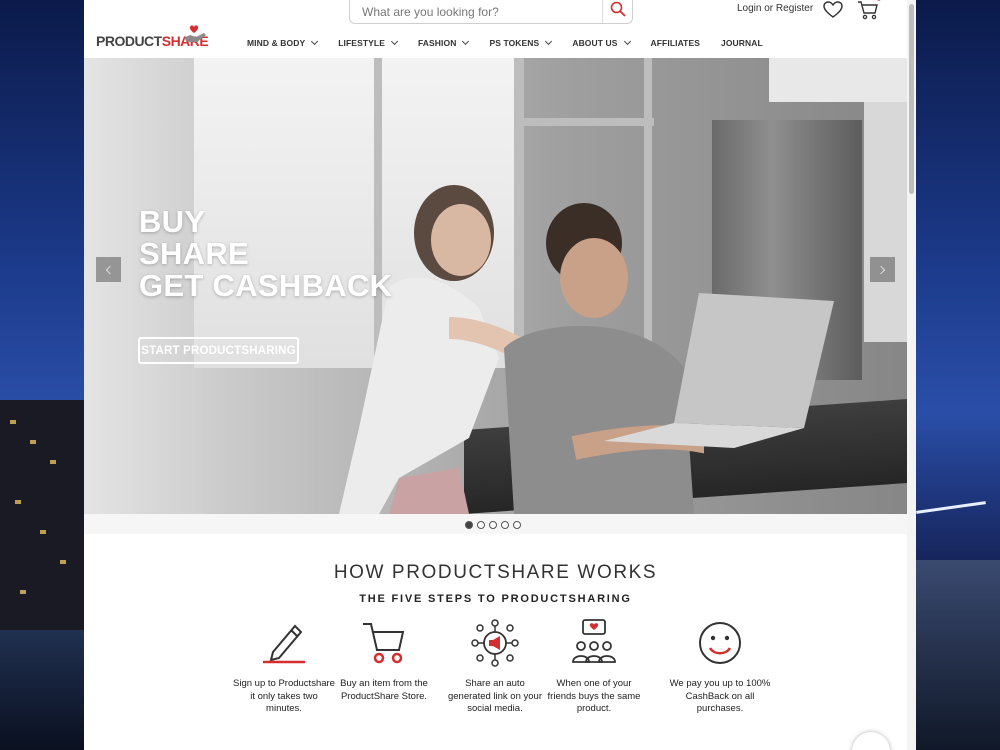 This screenshot has width=1000, height=750. I want to click on search-icon, so click(618, 9).